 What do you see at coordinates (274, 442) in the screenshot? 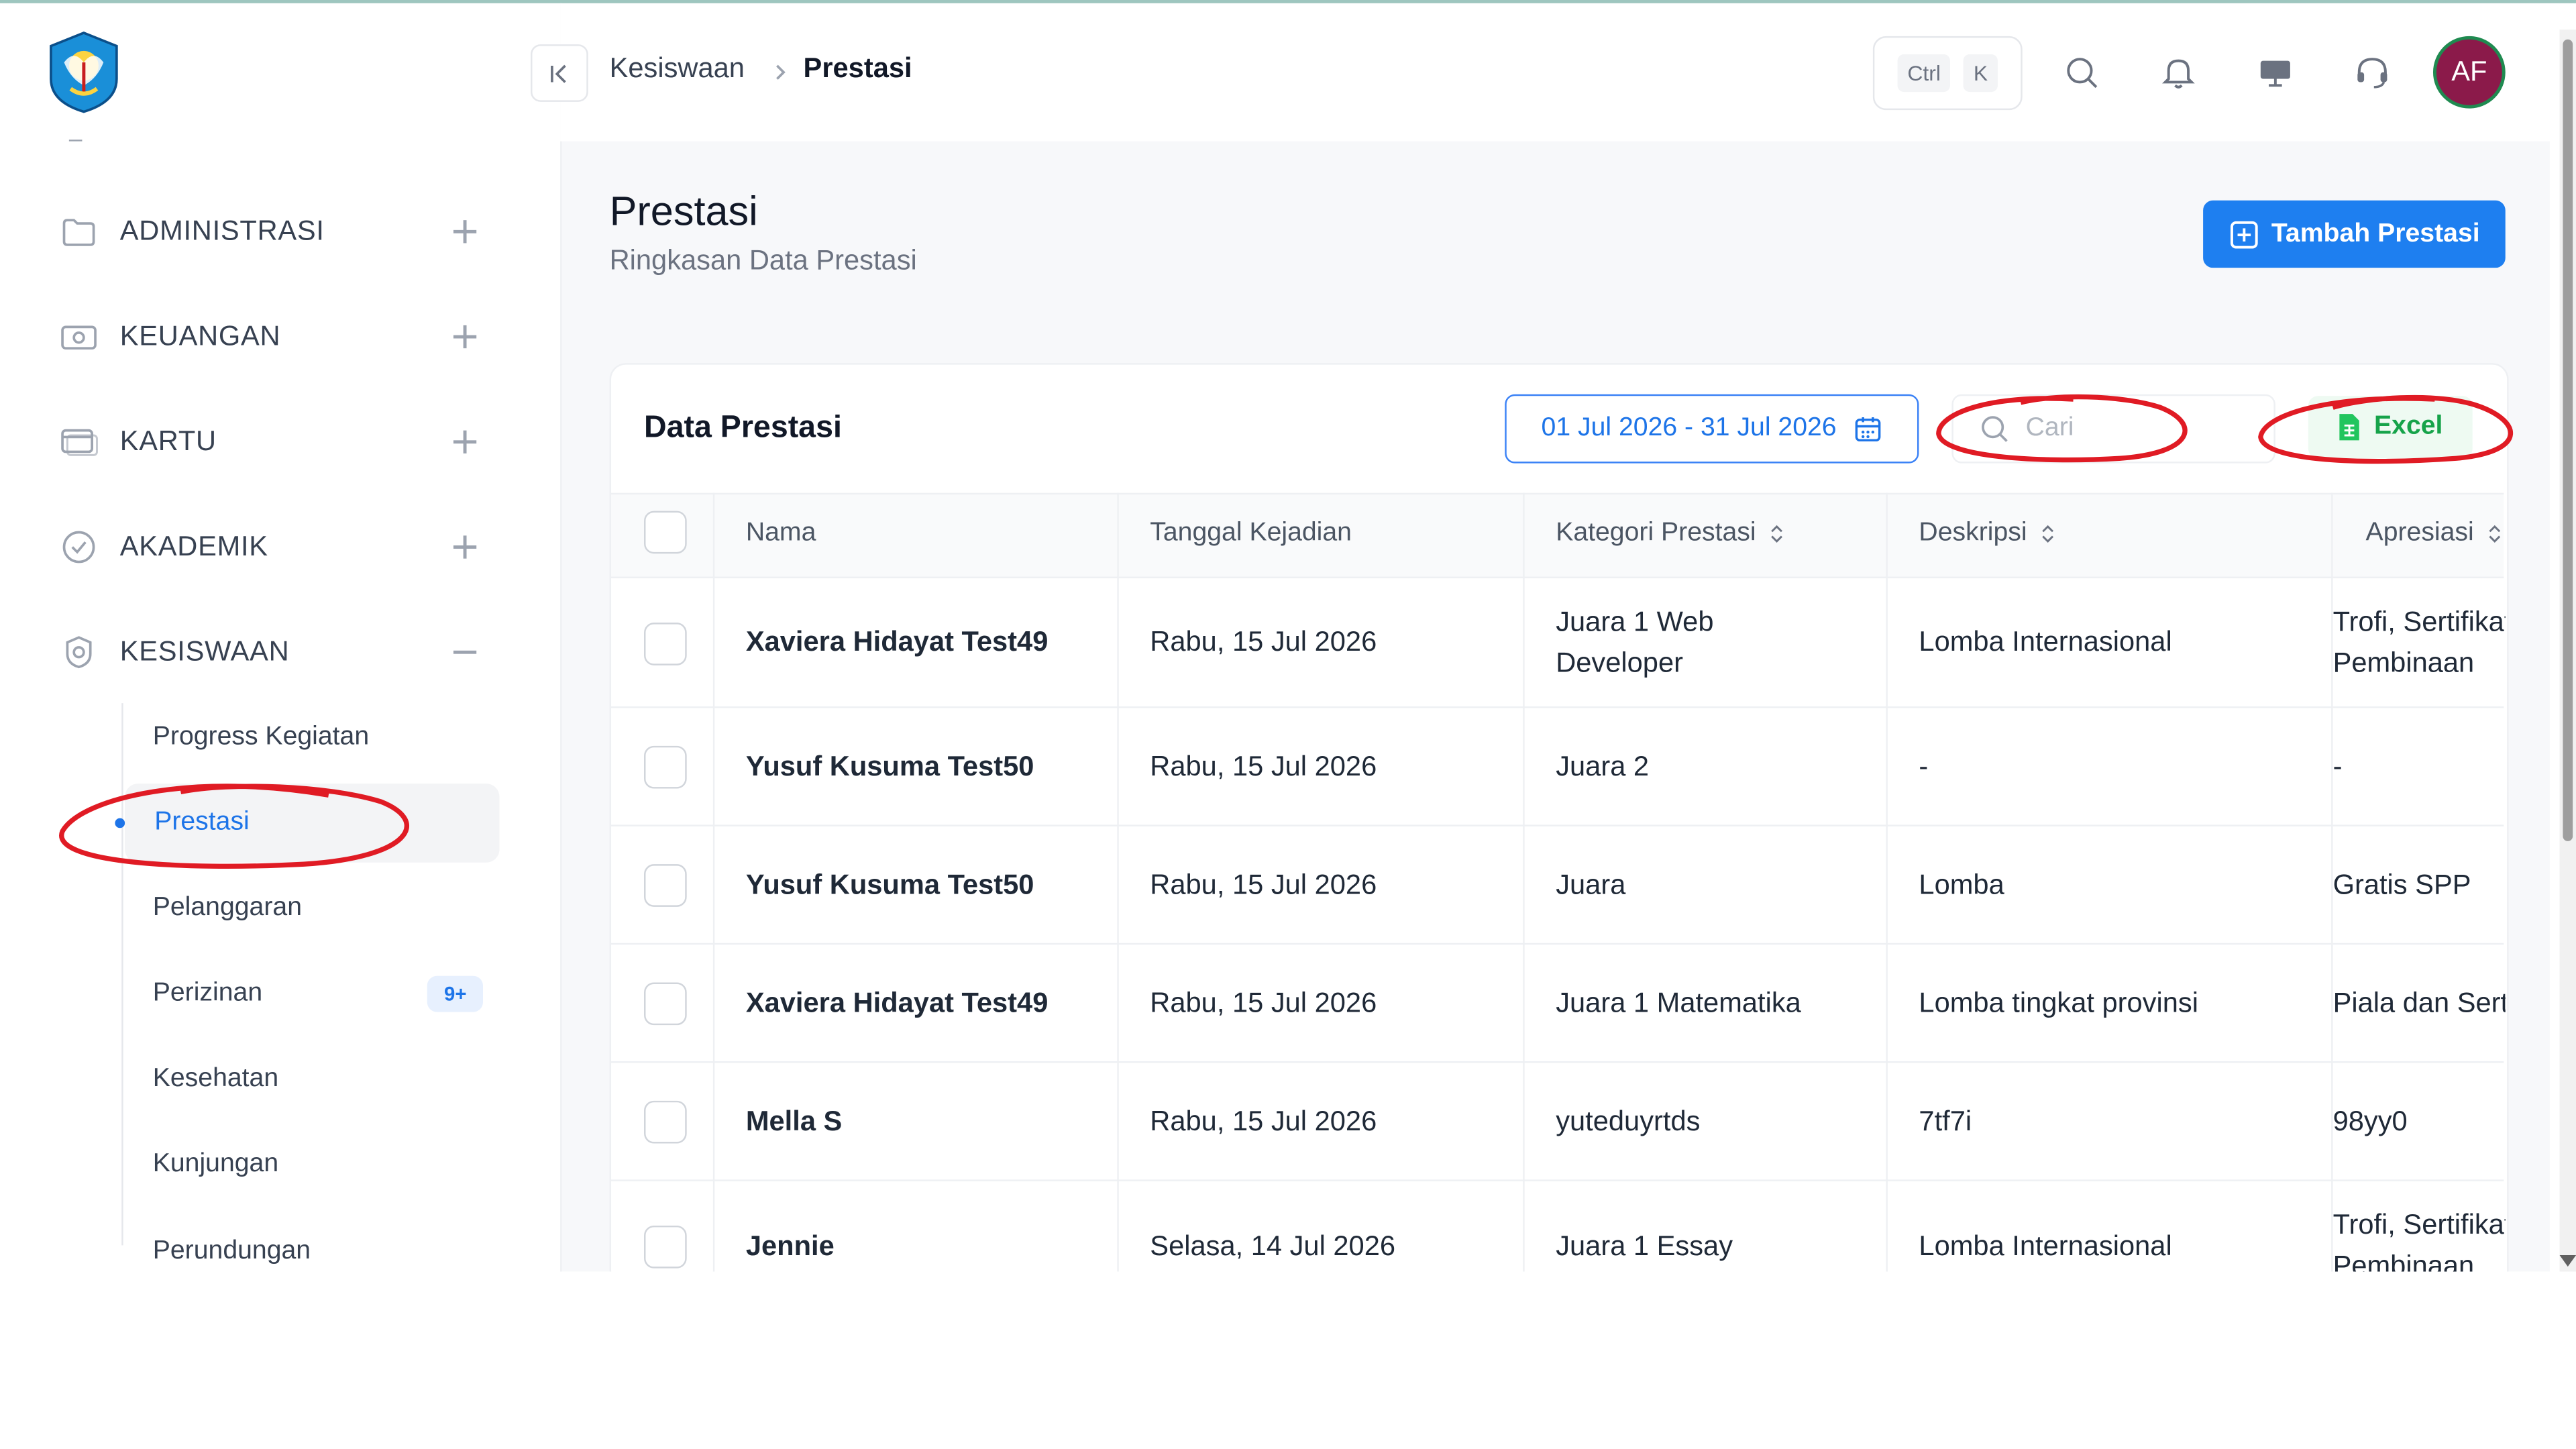
I see `sidebar-item-kartu: KARTU` at bounding box center [274, 442].